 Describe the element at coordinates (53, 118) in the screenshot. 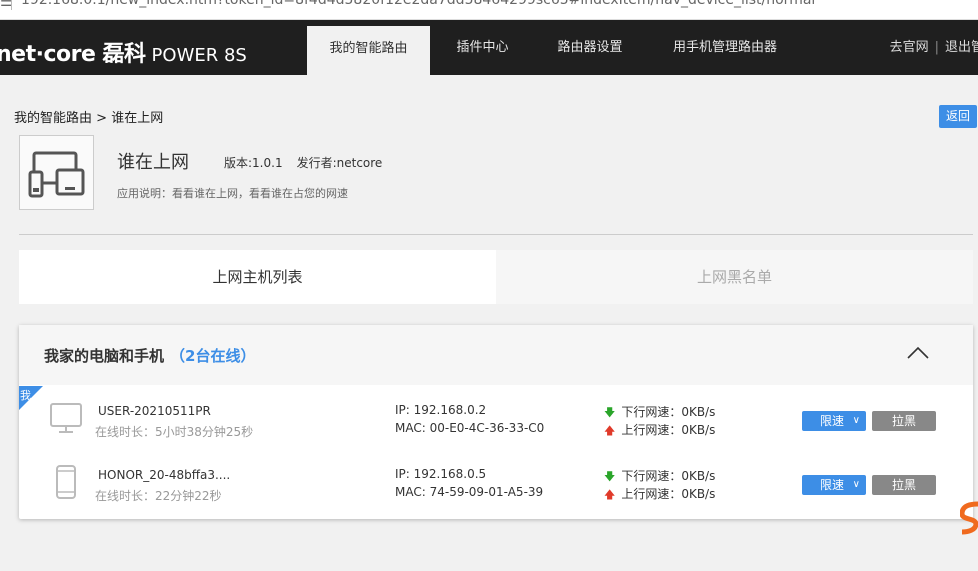

I see `breadcrumb-root: 我的智能路由` at that location.